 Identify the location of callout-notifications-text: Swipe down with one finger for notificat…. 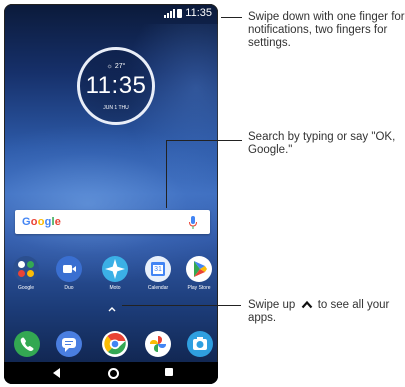
(326, 30).